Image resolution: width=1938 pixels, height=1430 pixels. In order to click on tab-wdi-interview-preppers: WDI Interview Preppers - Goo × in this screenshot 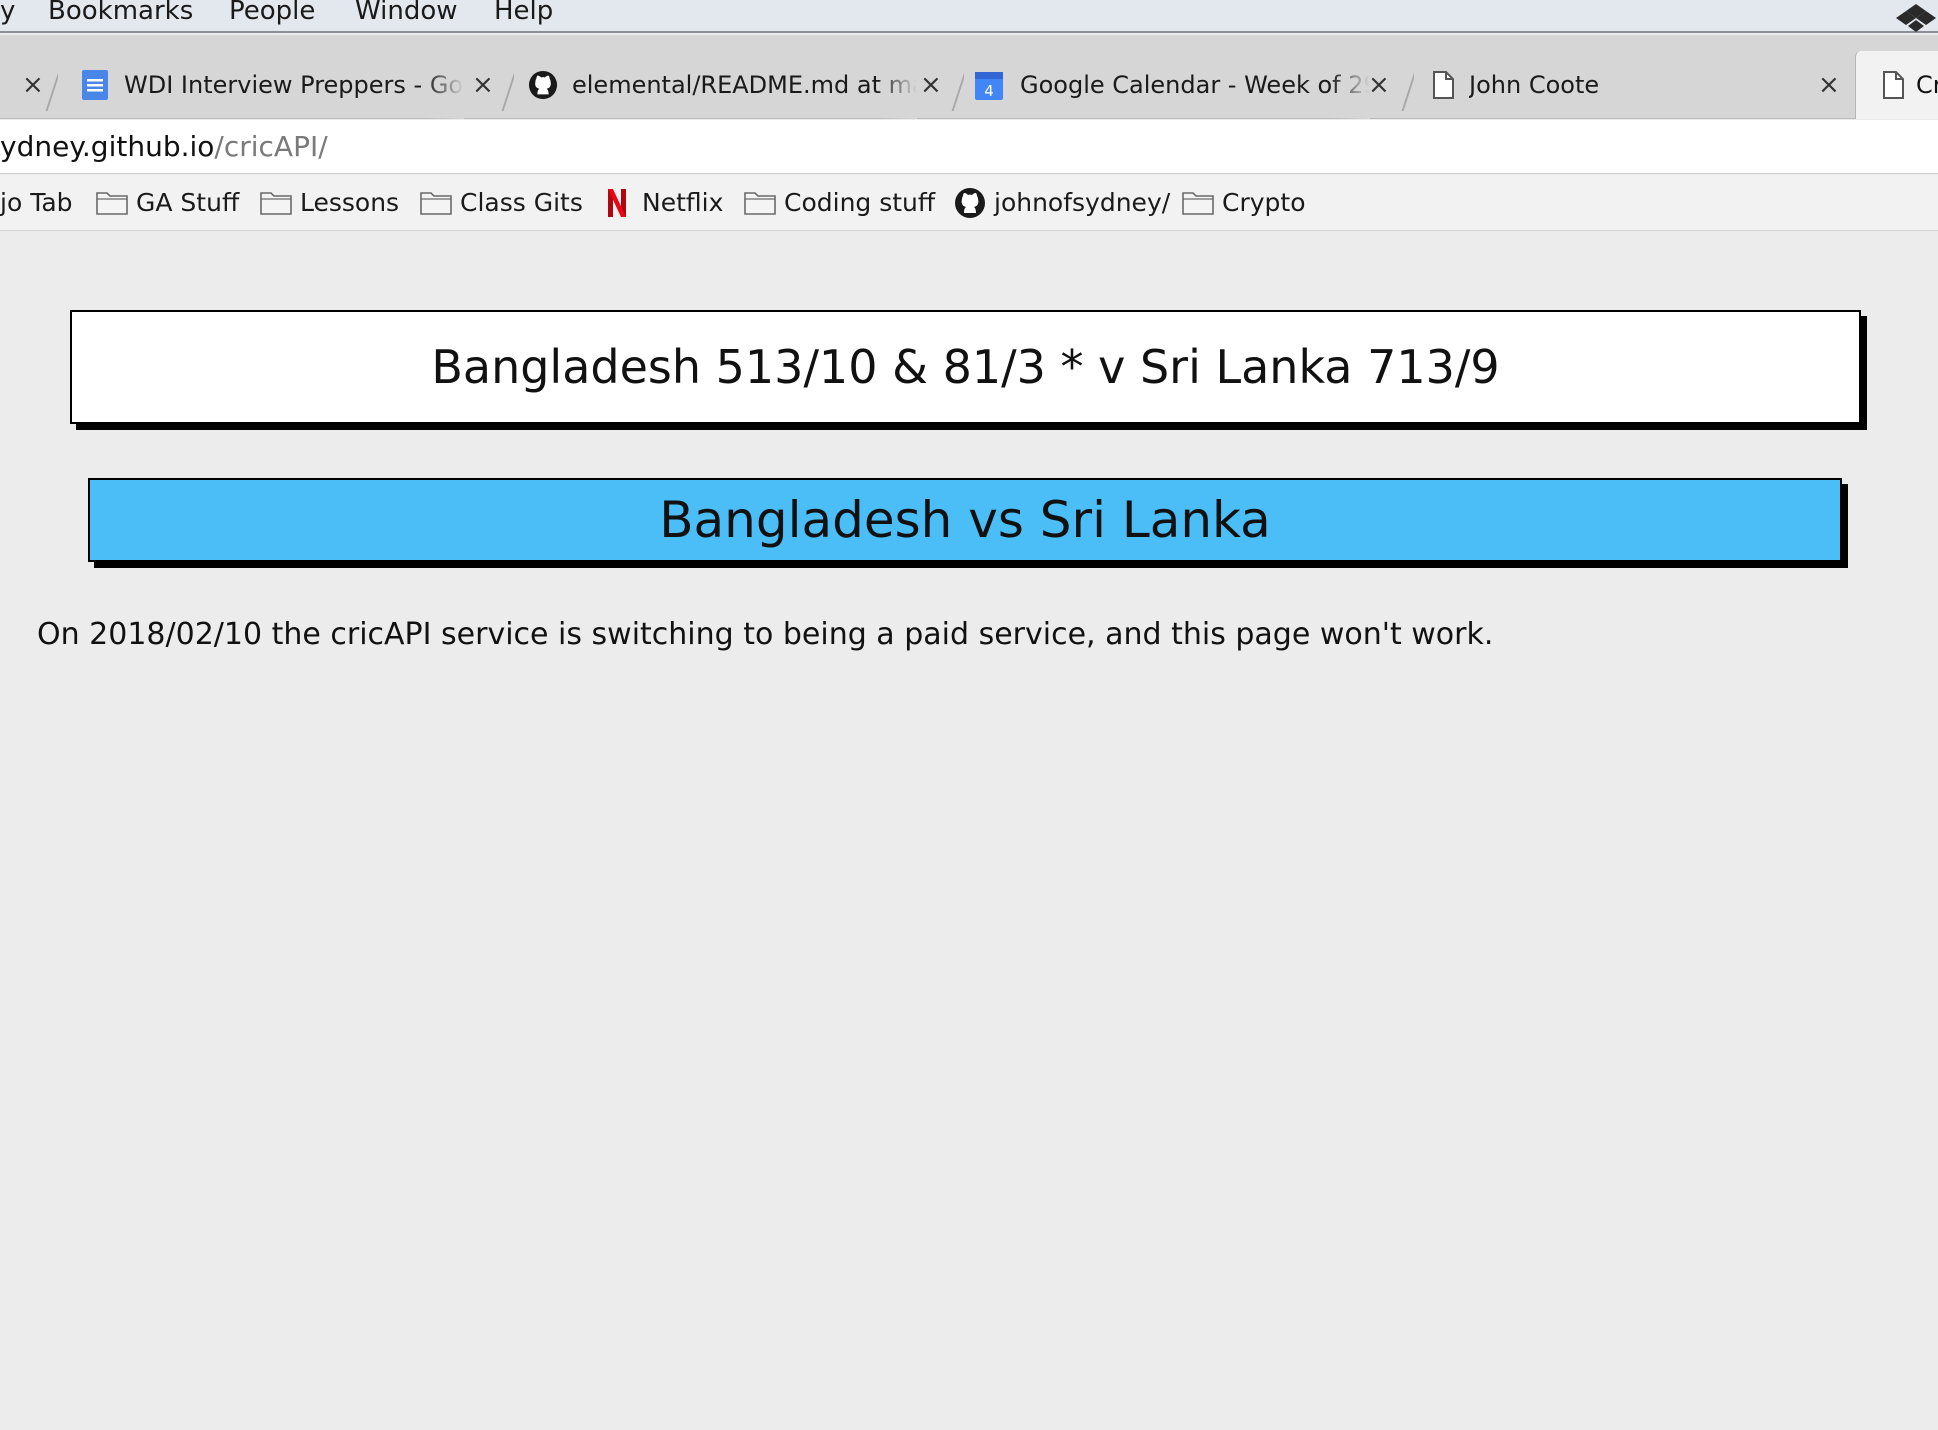, I will do `click(289, 85)`.